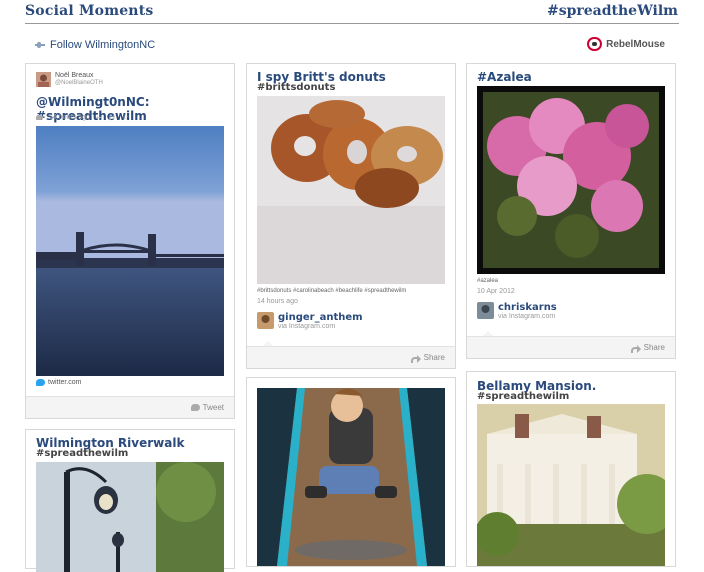 The width and height of the screenshot is (704, 572). I want to click on rebelmouse-icon, so click(595, 44).